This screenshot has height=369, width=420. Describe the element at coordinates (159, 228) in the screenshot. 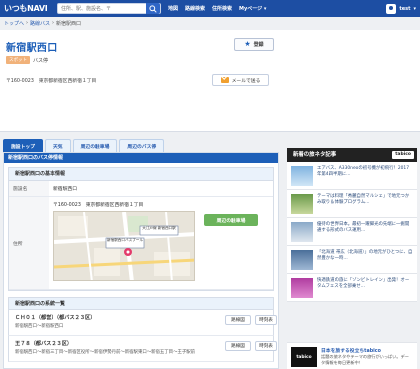

I see `map-label-station: 大江戸線 新宿西口駅` at that location.